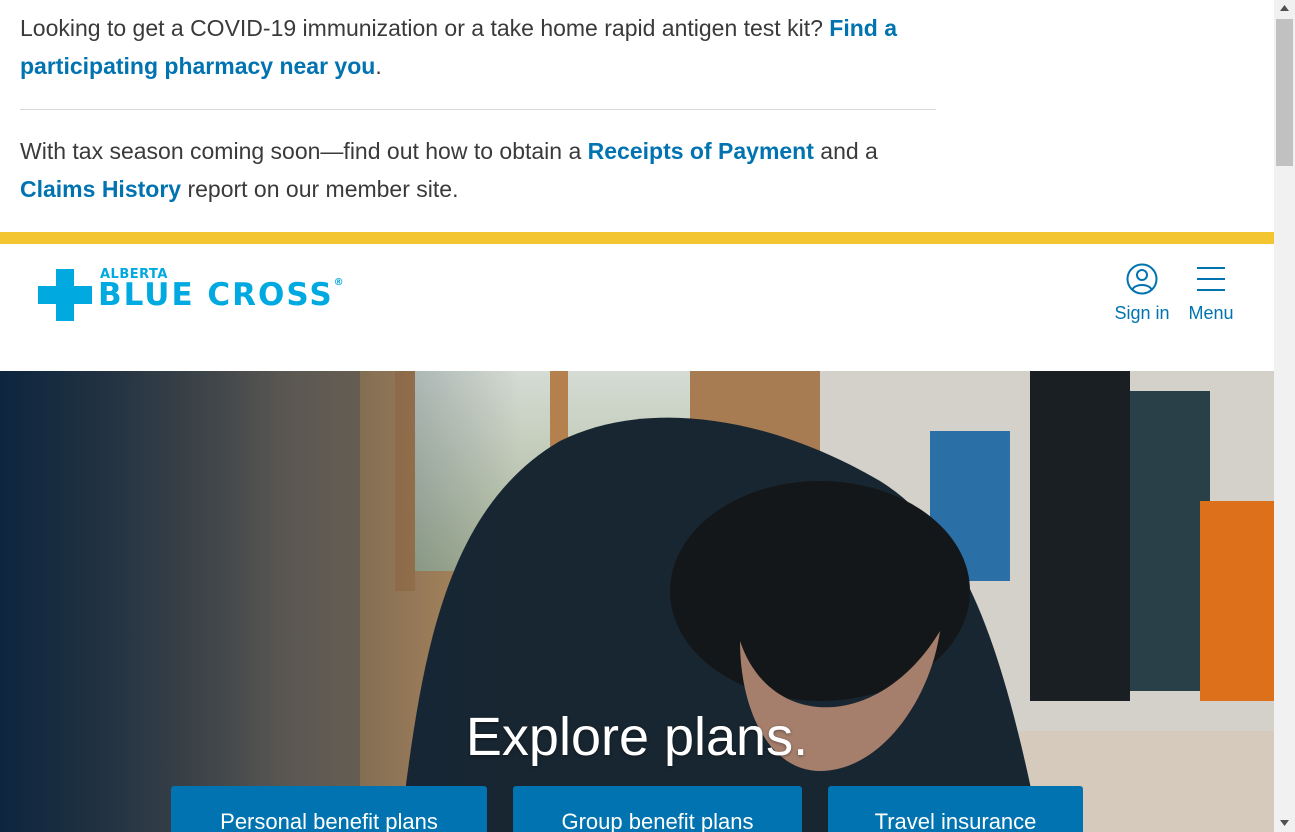 The image size is (1295, 832). Describe the element at coordinates (100, 189) in the screenshot. I see `claims-history-link: Claims History` at that location.